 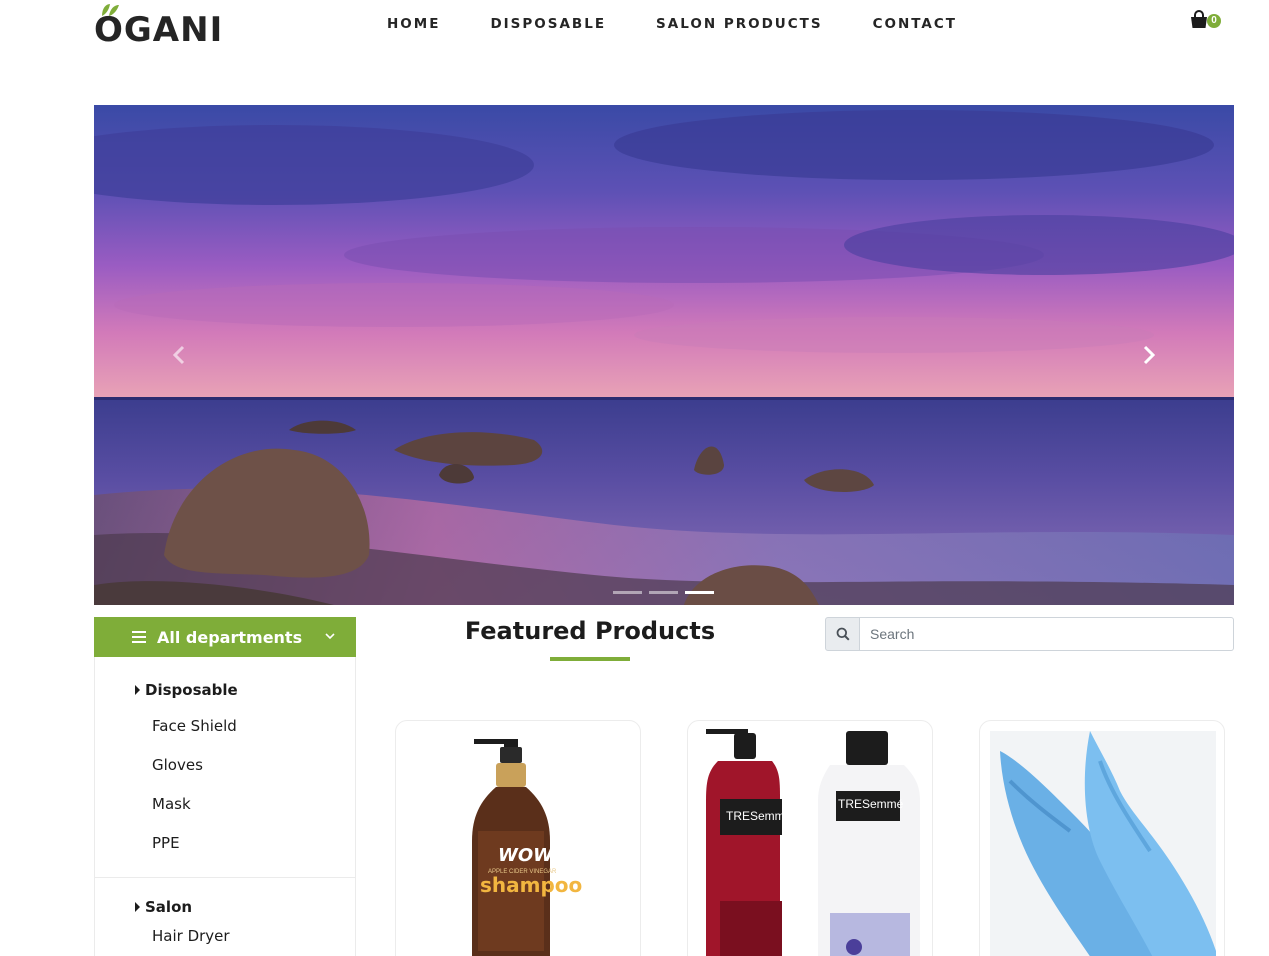 What do you see at coordinates (1199, 19) in the screenshot?
I see `shopping-bag-icon` at bounding box center [1199, 19].